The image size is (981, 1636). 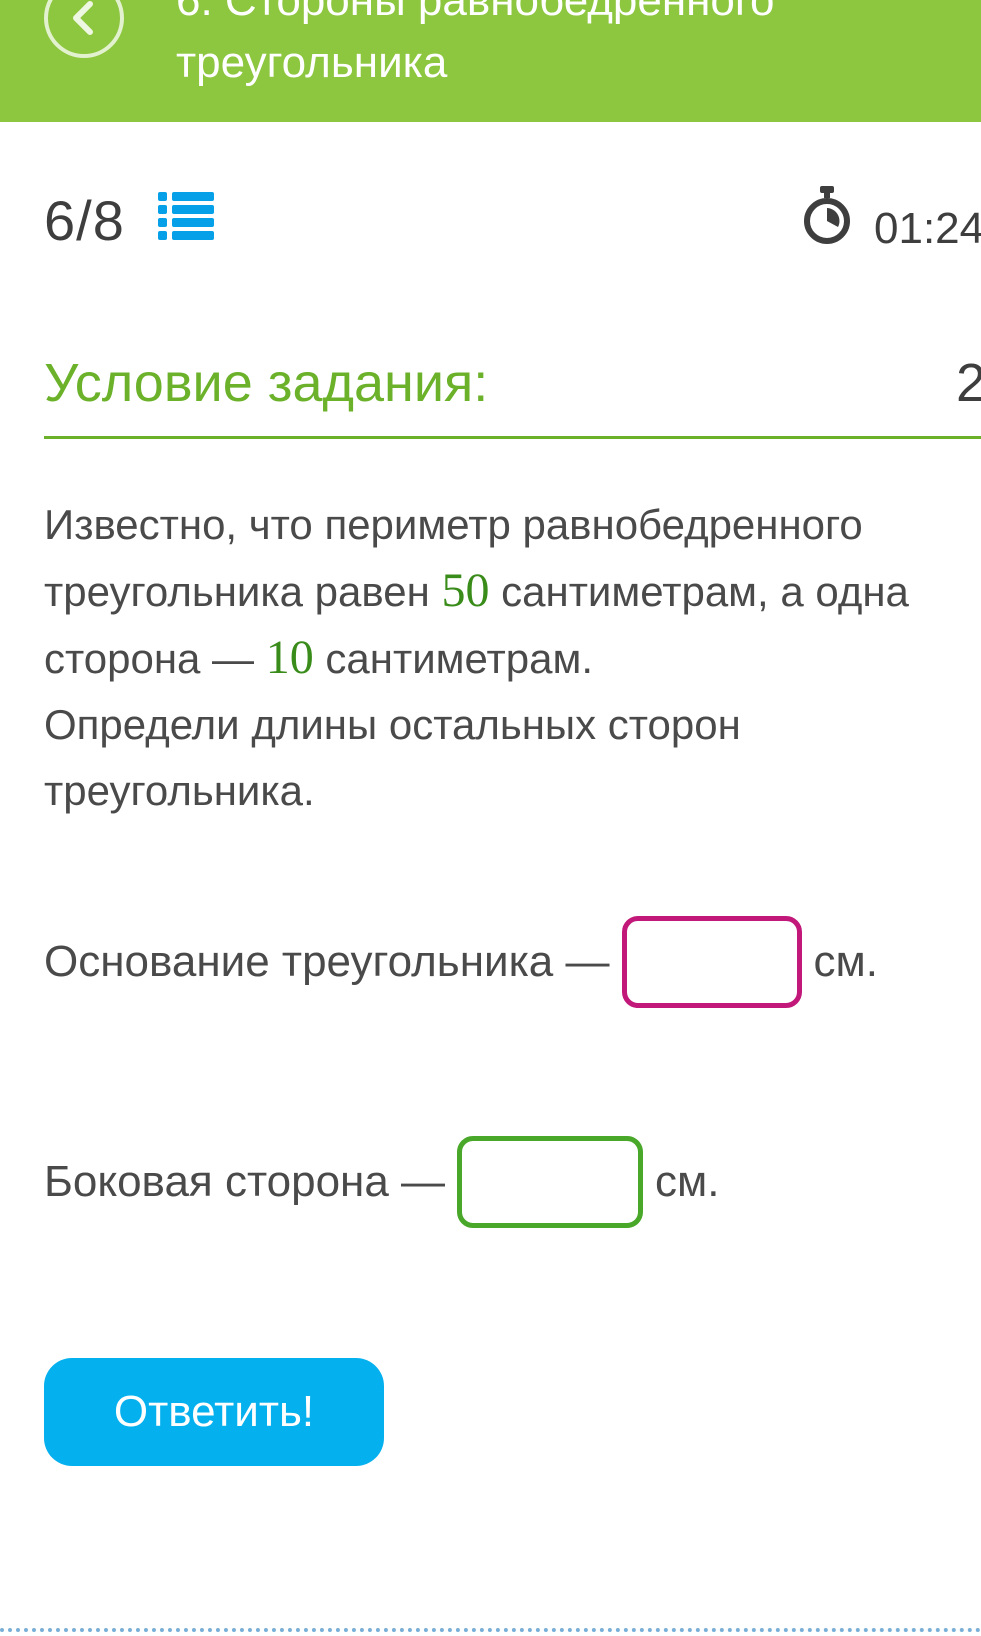 What do you see at coordinates (490, 1630) in the screenshot?
I see `bottom-divider` at bounding box center [490, 1630].